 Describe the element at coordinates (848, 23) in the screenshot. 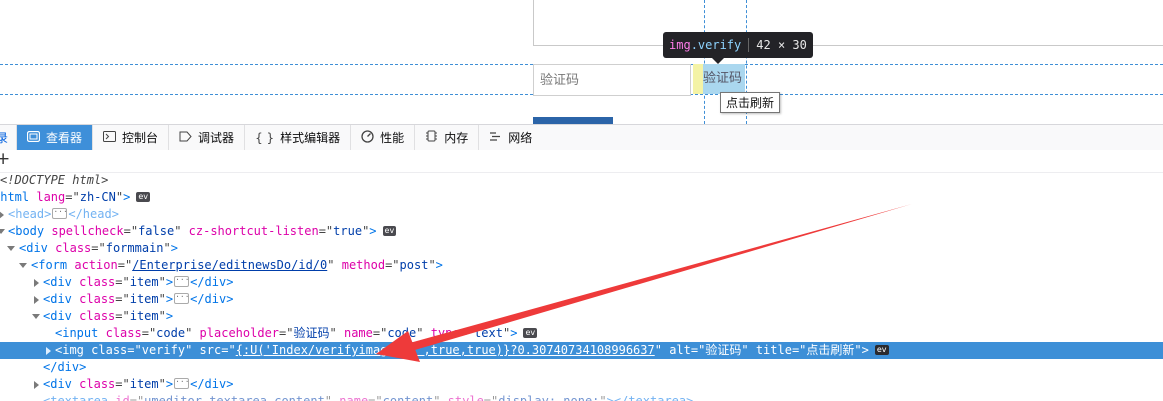

I see `editor-box` at that location.